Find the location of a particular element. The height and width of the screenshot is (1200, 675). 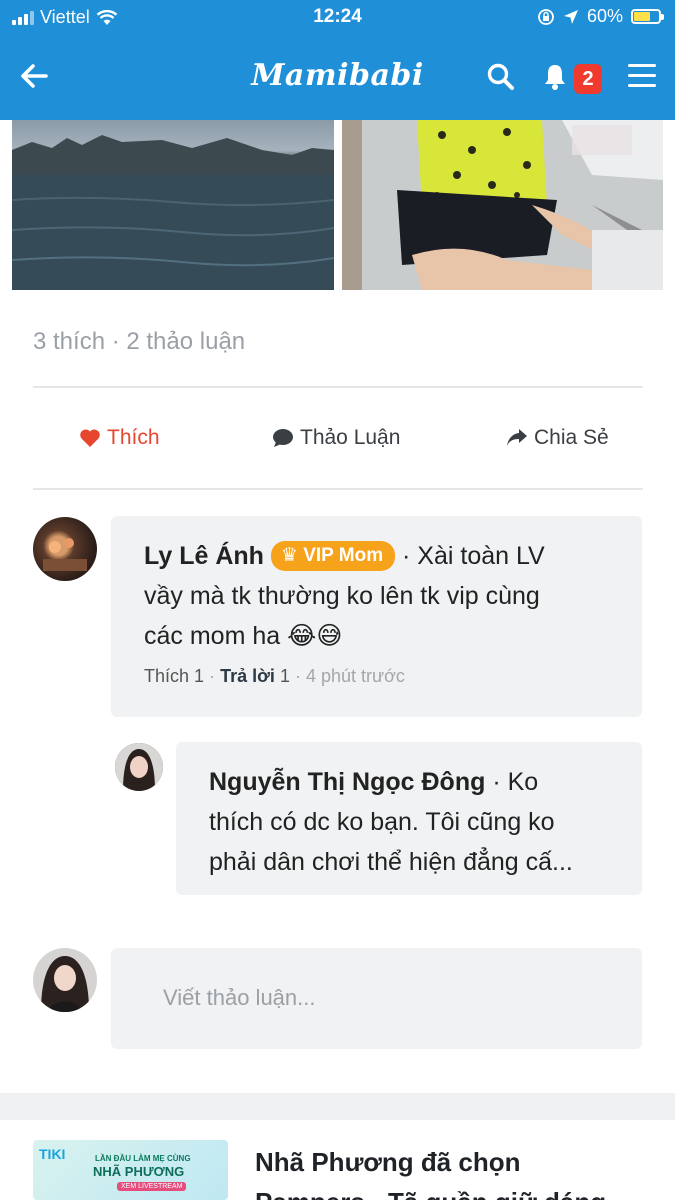

heart-icon is located at coordinates (90, 438).